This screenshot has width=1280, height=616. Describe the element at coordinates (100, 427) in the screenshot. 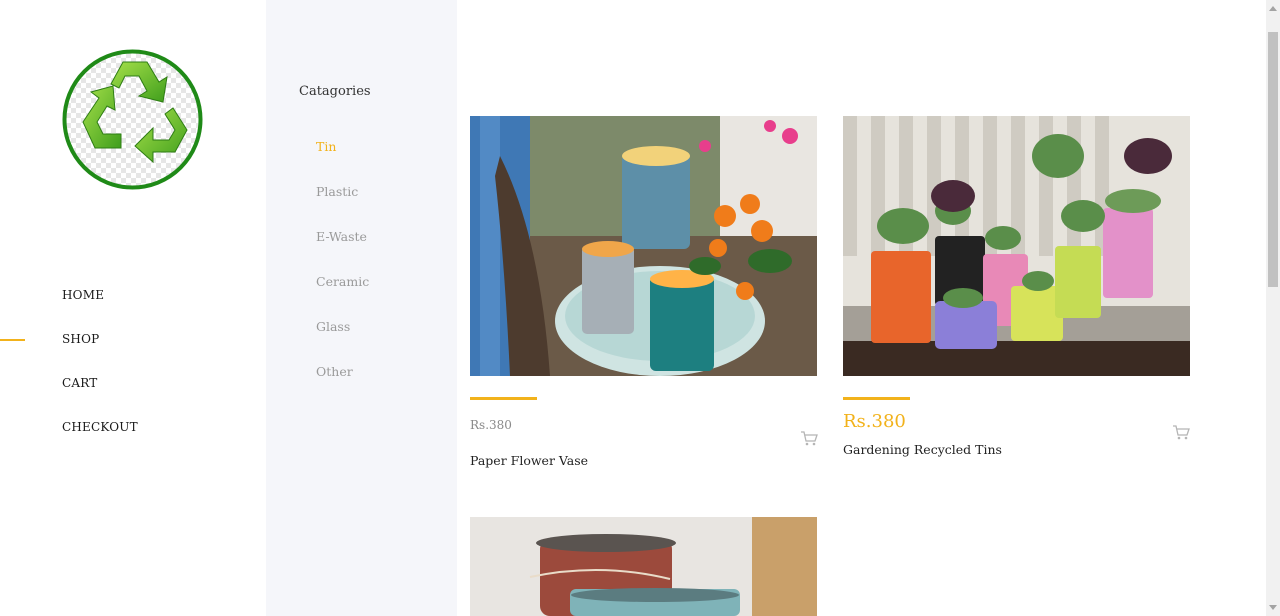

I see `nav-checkout-link: CHECKOUT` at that location.